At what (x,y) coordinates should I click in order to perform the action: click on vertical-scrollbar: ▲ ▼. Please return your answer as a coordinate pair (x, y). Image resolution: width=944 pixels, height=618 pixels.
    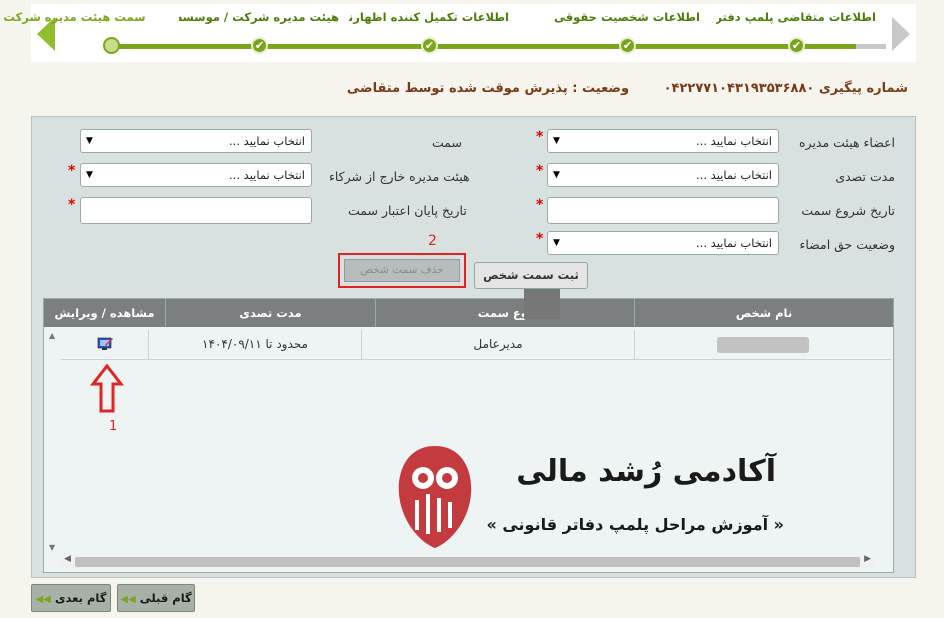
    Looking at the image, I should click on (52, 449).